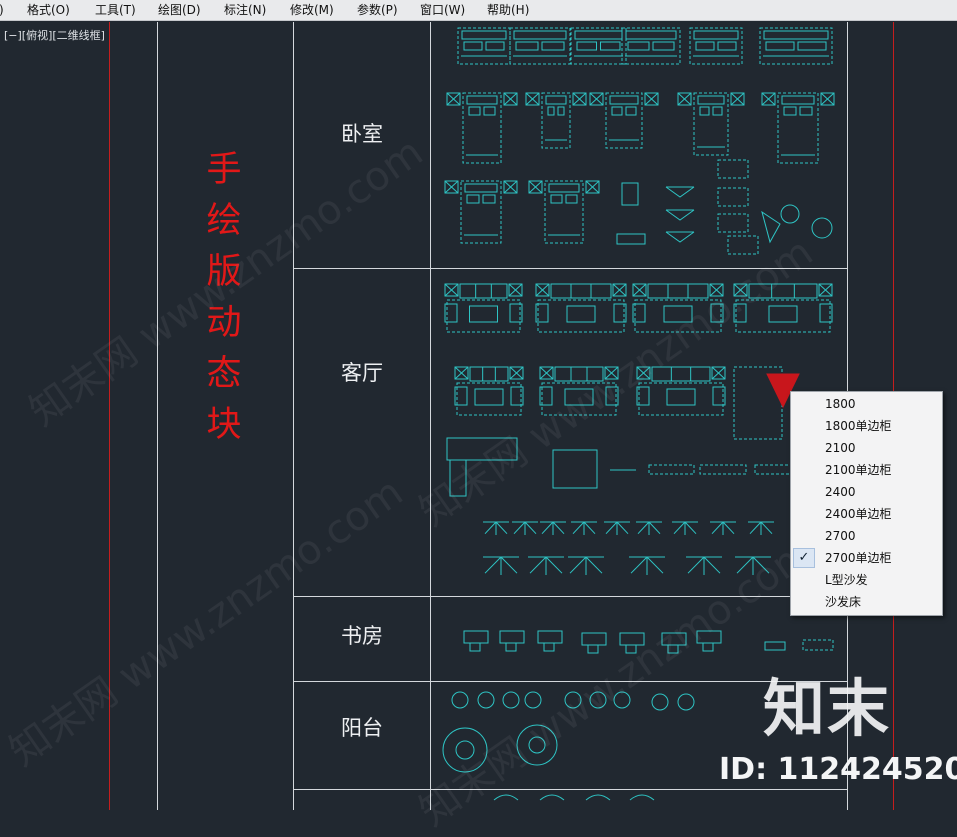  Describe the element at coordinates (723, 469) in the screenshot. I see `tv-cabinet-block` at that location.